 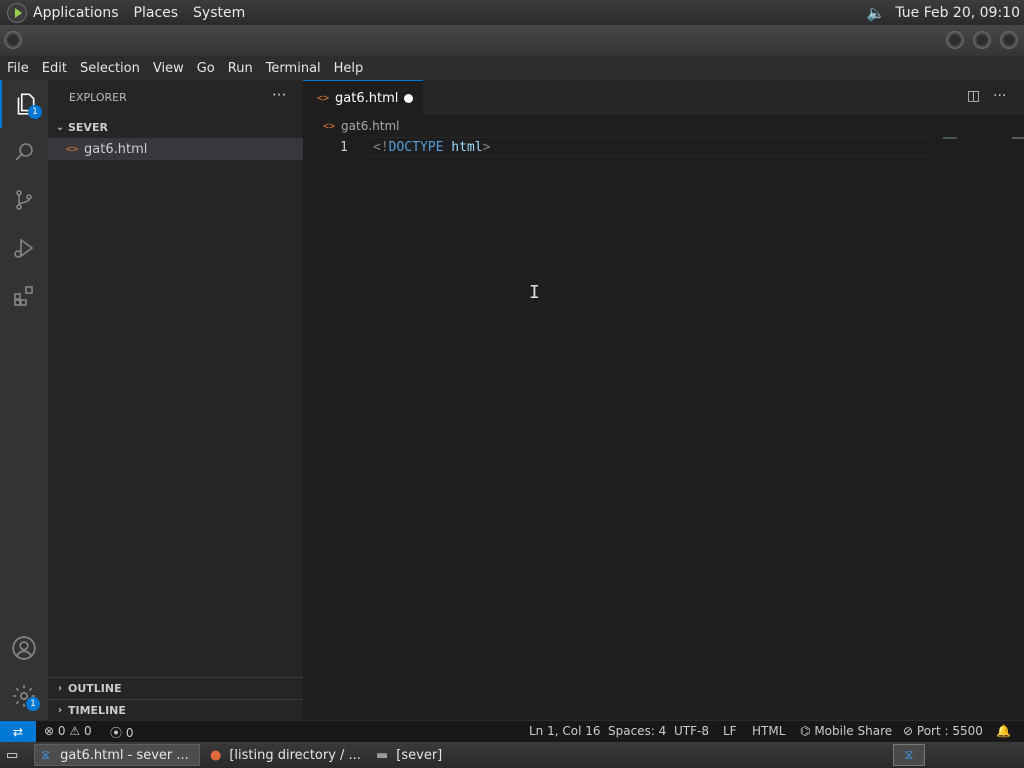 What do you see at coordinates (730, 731) in the screenshot?
I see `end-of-line: LF` at bounding box center [730, 731].